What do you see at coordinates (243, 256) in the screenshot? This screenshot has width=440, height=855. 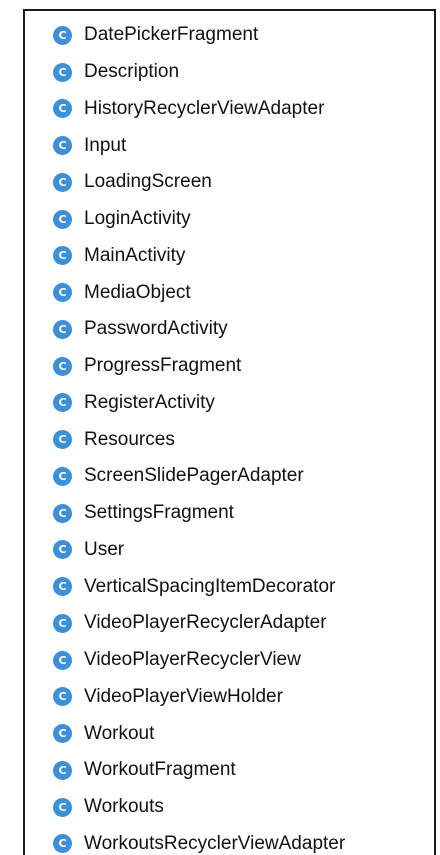 I see `class-item-mainactivity: C MainActivity` at bounding box center [243, 256].